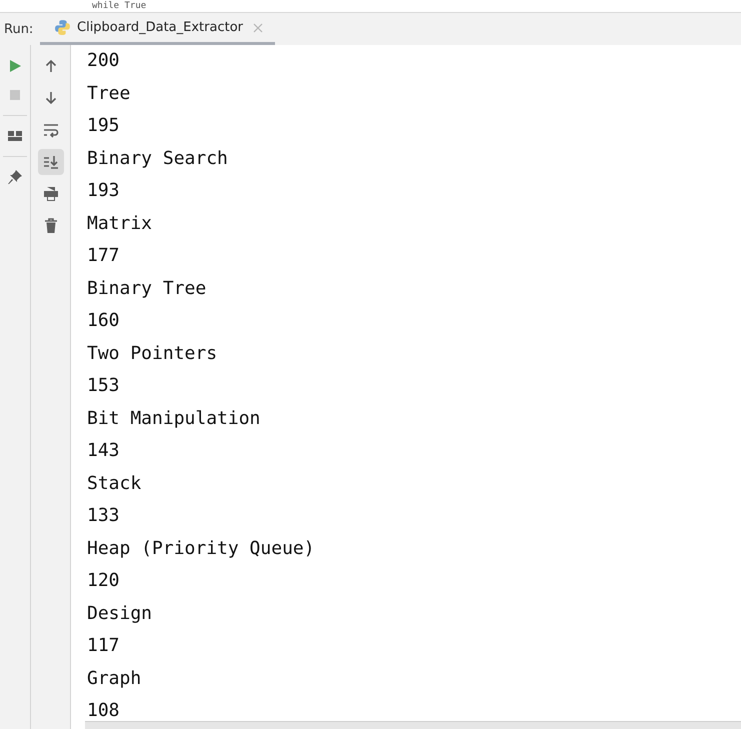 Image resolution: width=741 pixels, height=729 pixels. What do you see at coordinates (19, 29) in the screenshot?
I see `run-label: Run:` at bounding box center [19, 29].